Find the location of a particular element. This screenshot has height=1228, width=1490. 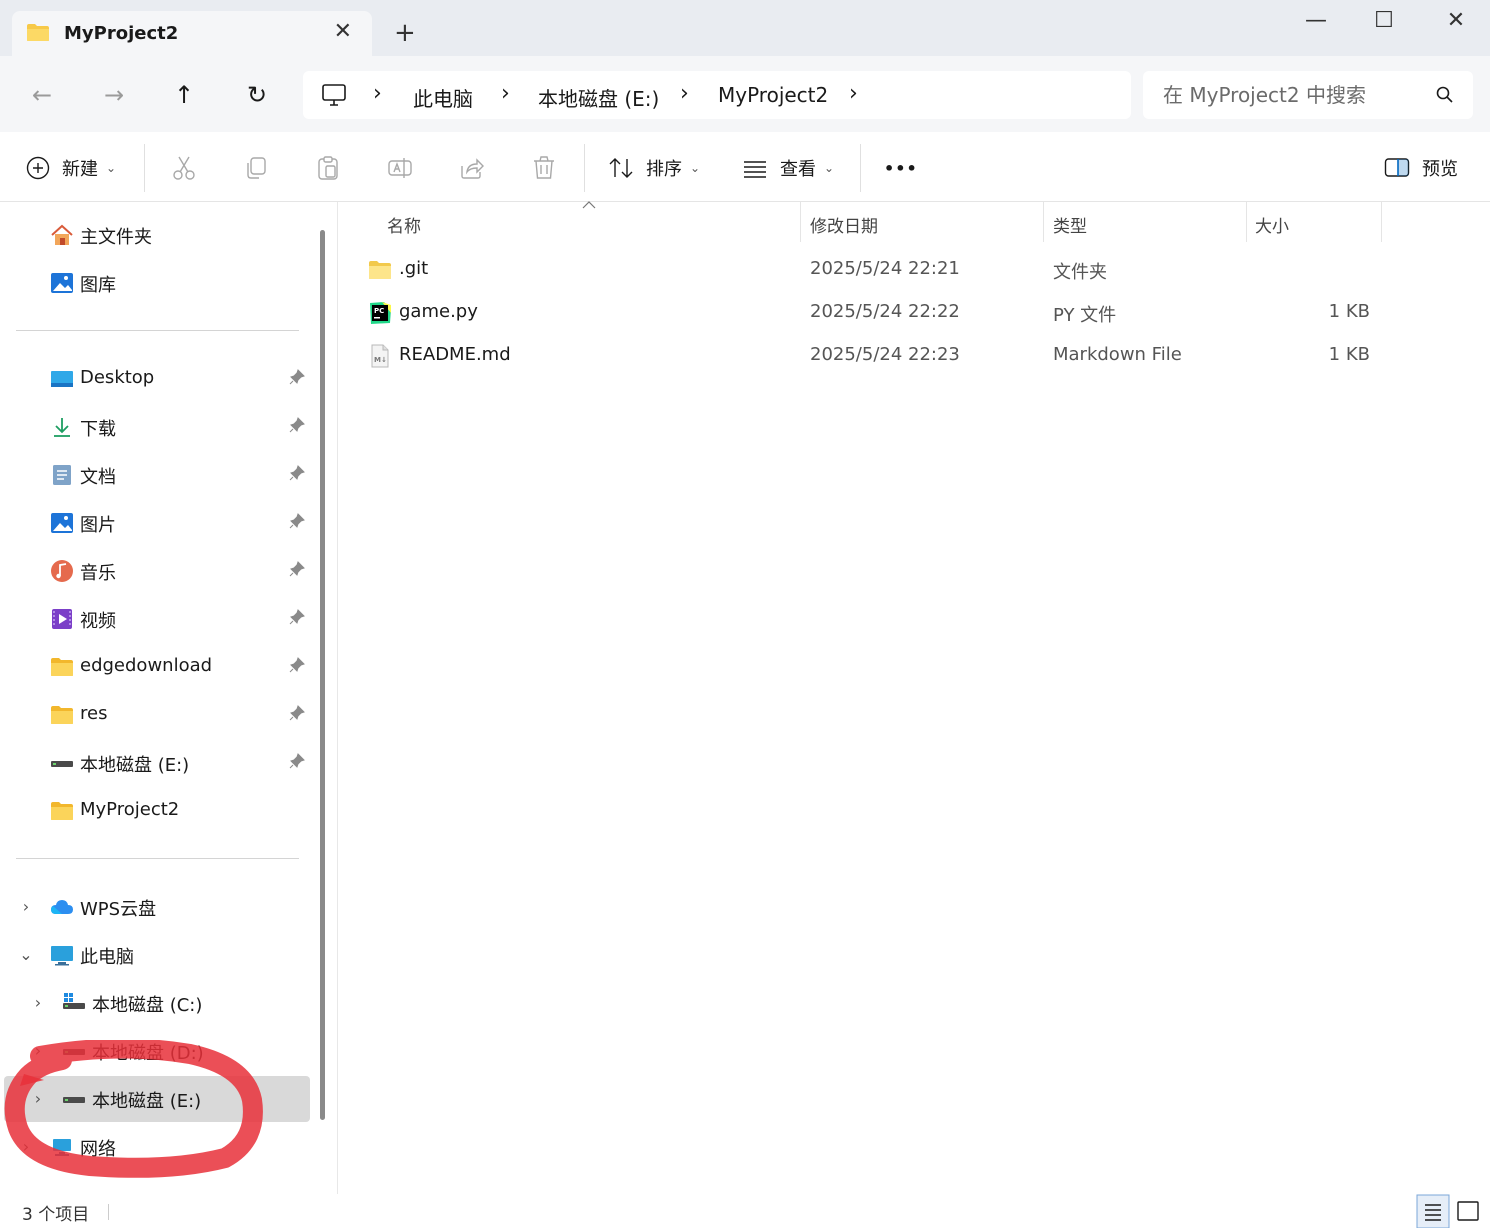

address-bar: › 此电脑 › 本地磁盘 (E:) › MyProject2 › is located at coordinates (717, 95).